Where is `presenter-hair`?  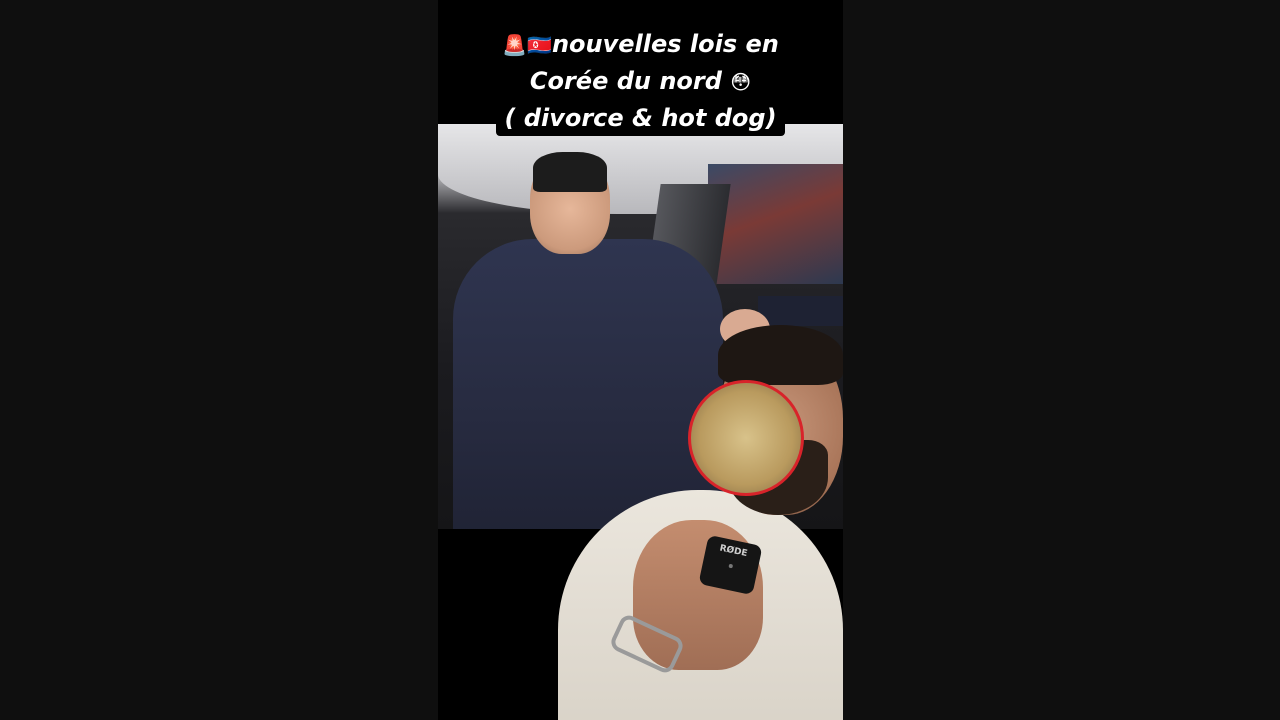
presenter-hair is located at coordinates (780, 355).